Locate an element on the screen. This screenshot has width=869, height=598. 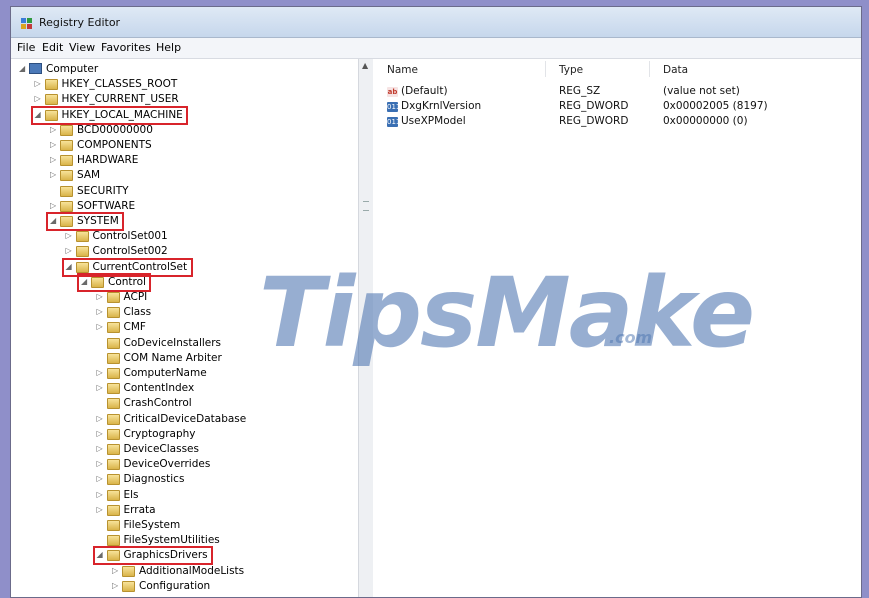
title-bar: Registry Editor is located at coordinates (436, 22).